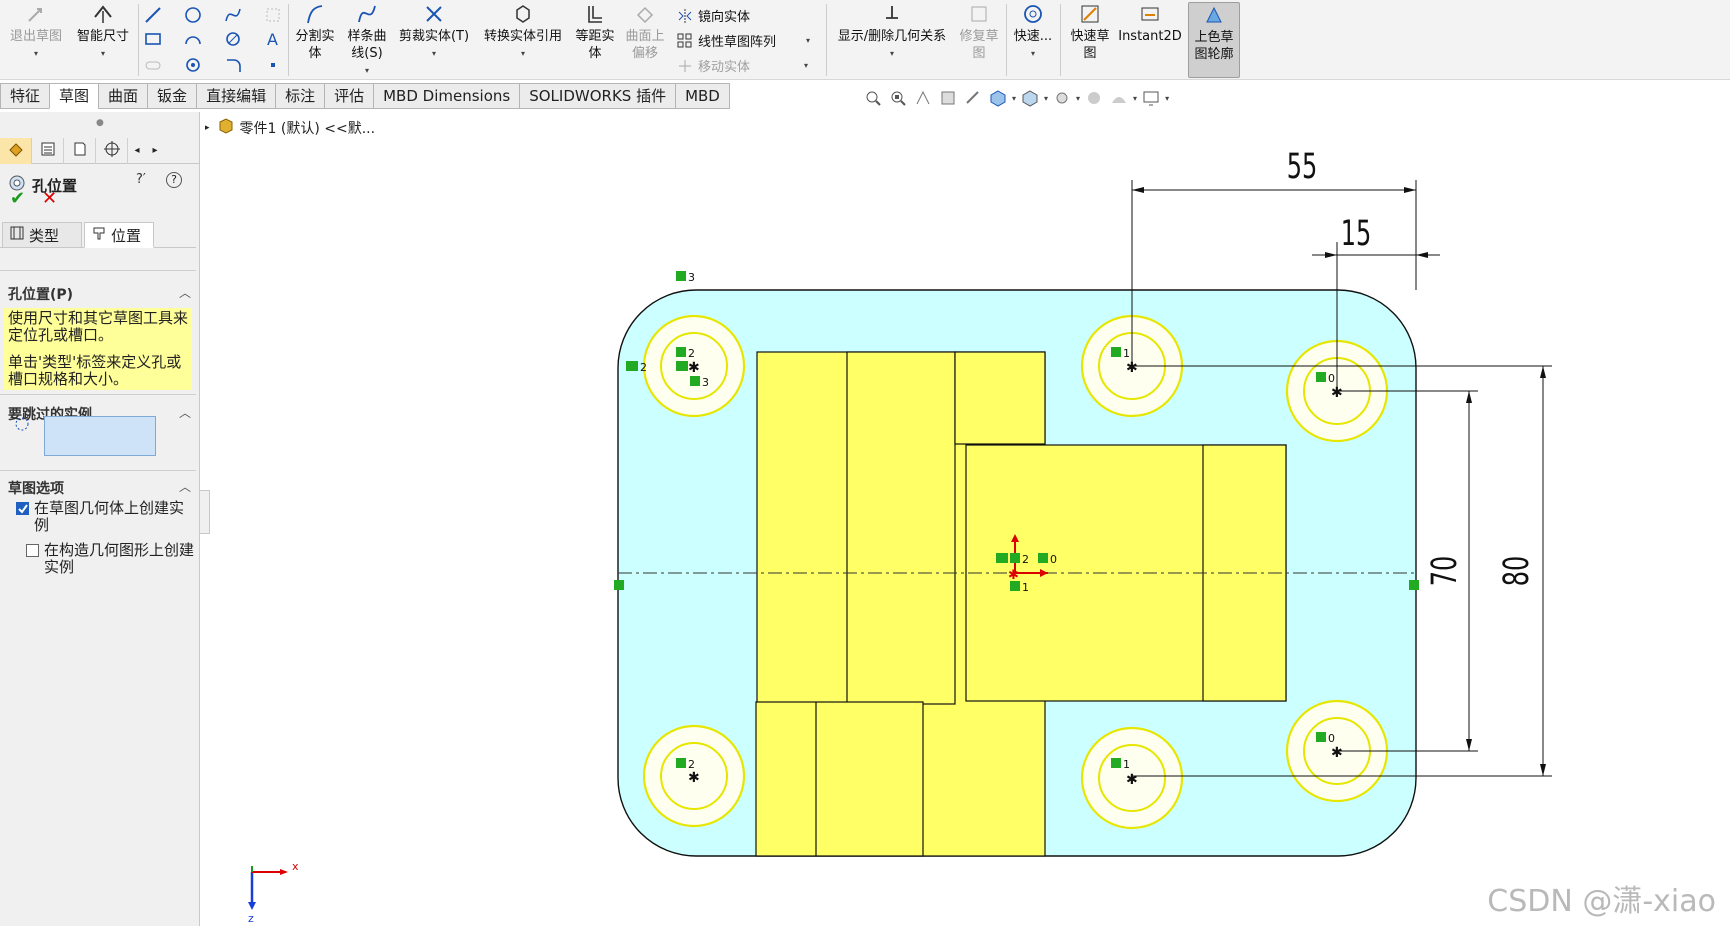 The height and width of the screenshot is (926, 1730). What do you see at coordinates (123, 96) in the screenshot?
I see `tab-2: 曲面` at bounding box center [123, 96].